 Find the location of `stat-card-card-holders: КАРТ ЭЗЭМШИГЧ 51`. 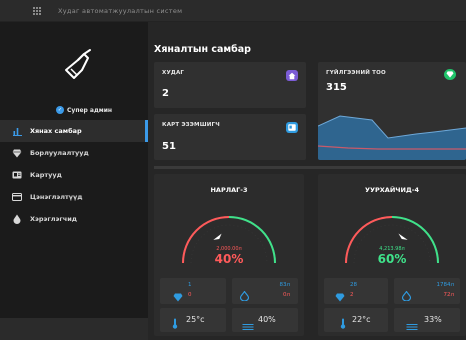

stat-card-card-holders: КАРТ ЭЗЭМШИГЧ 51 is located at coordinates (230, 137).